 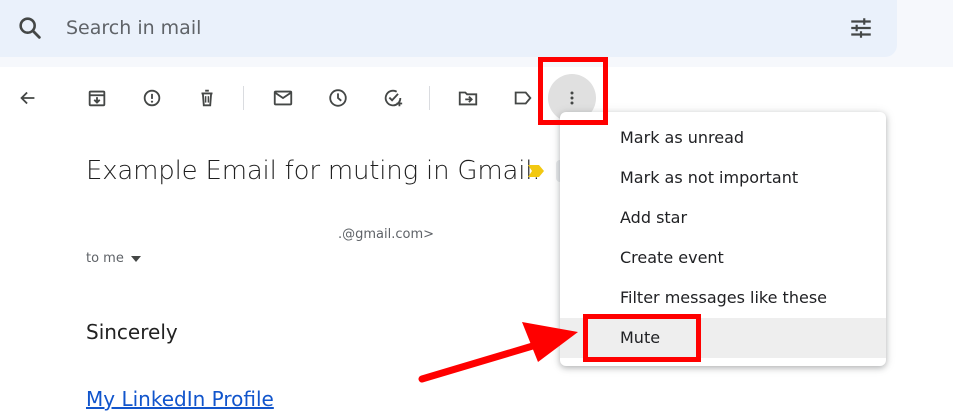 What do you see at coordinates (105, 258) in the screenshot?
I see `recipient-label: to me` at bounding box center [105, 258].